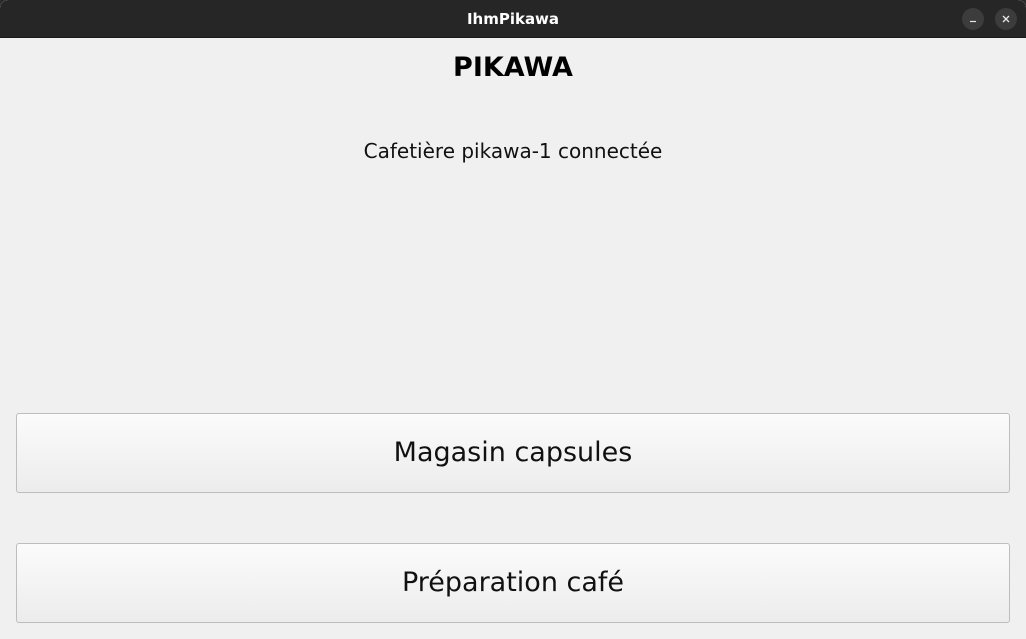 This screenshot has width=1026, height=639. I want to click on title-bar: IhmPikawa, so click(513, 19).